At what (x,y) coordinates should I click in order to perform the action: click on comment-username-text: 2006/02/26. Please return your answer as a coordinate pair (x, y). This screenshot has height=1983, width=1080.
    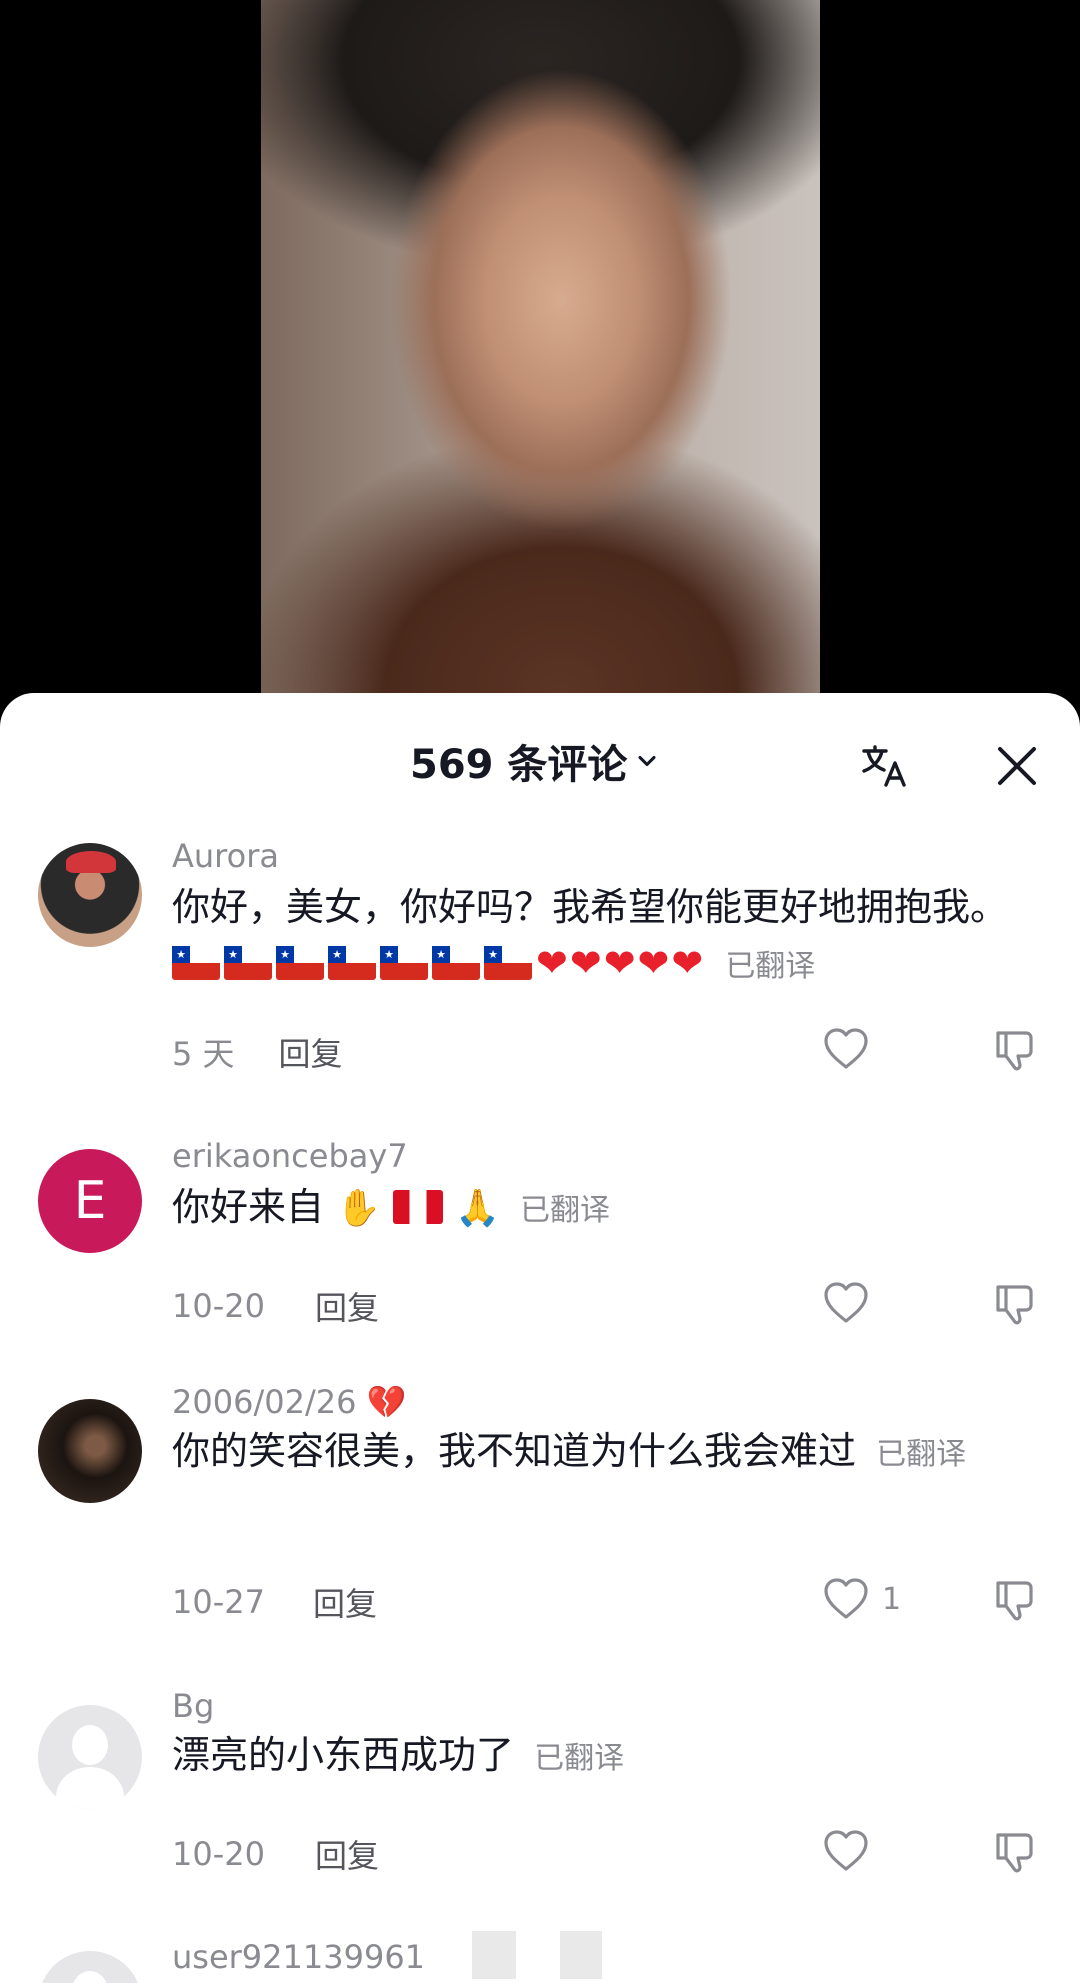
    Looking at the image, I should click on (264, 1402).